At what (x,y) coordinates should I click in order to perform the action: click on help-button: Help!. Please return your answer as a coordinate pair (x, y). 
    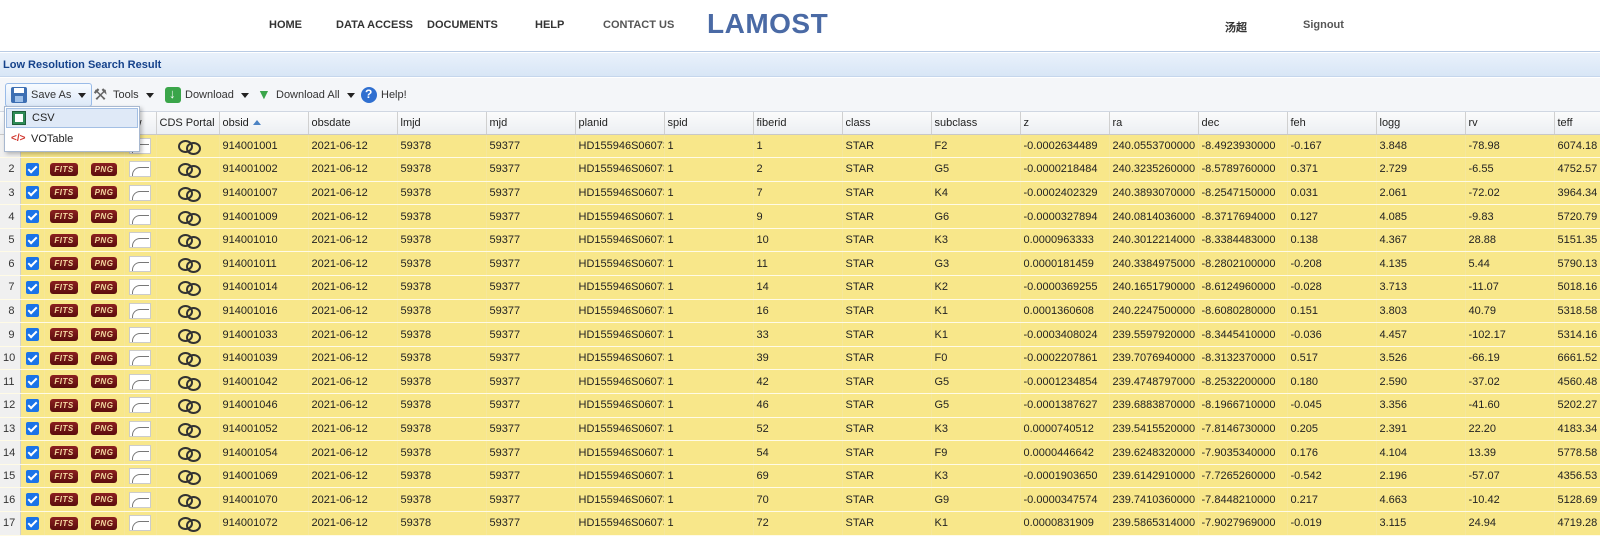
    Looking at the image, I should click on (384, 95).